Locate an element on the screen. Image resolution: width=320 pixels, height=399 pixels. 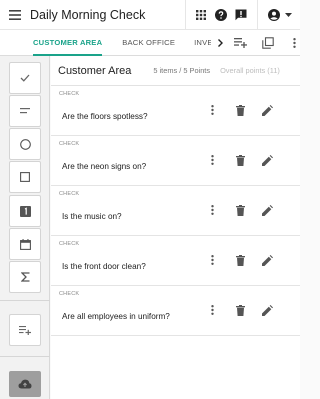
copy-icon is located at coordinates (268, 43).